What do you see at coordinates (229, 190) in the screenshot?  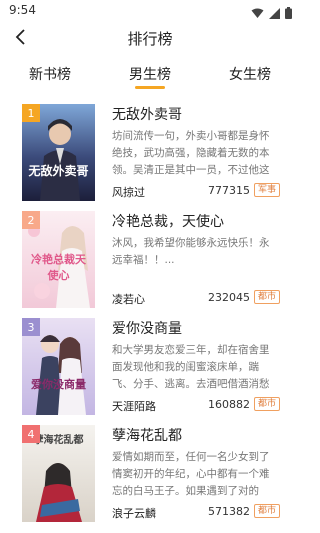 I see `book-popularity: 777315` at bounding box center [229, 190].